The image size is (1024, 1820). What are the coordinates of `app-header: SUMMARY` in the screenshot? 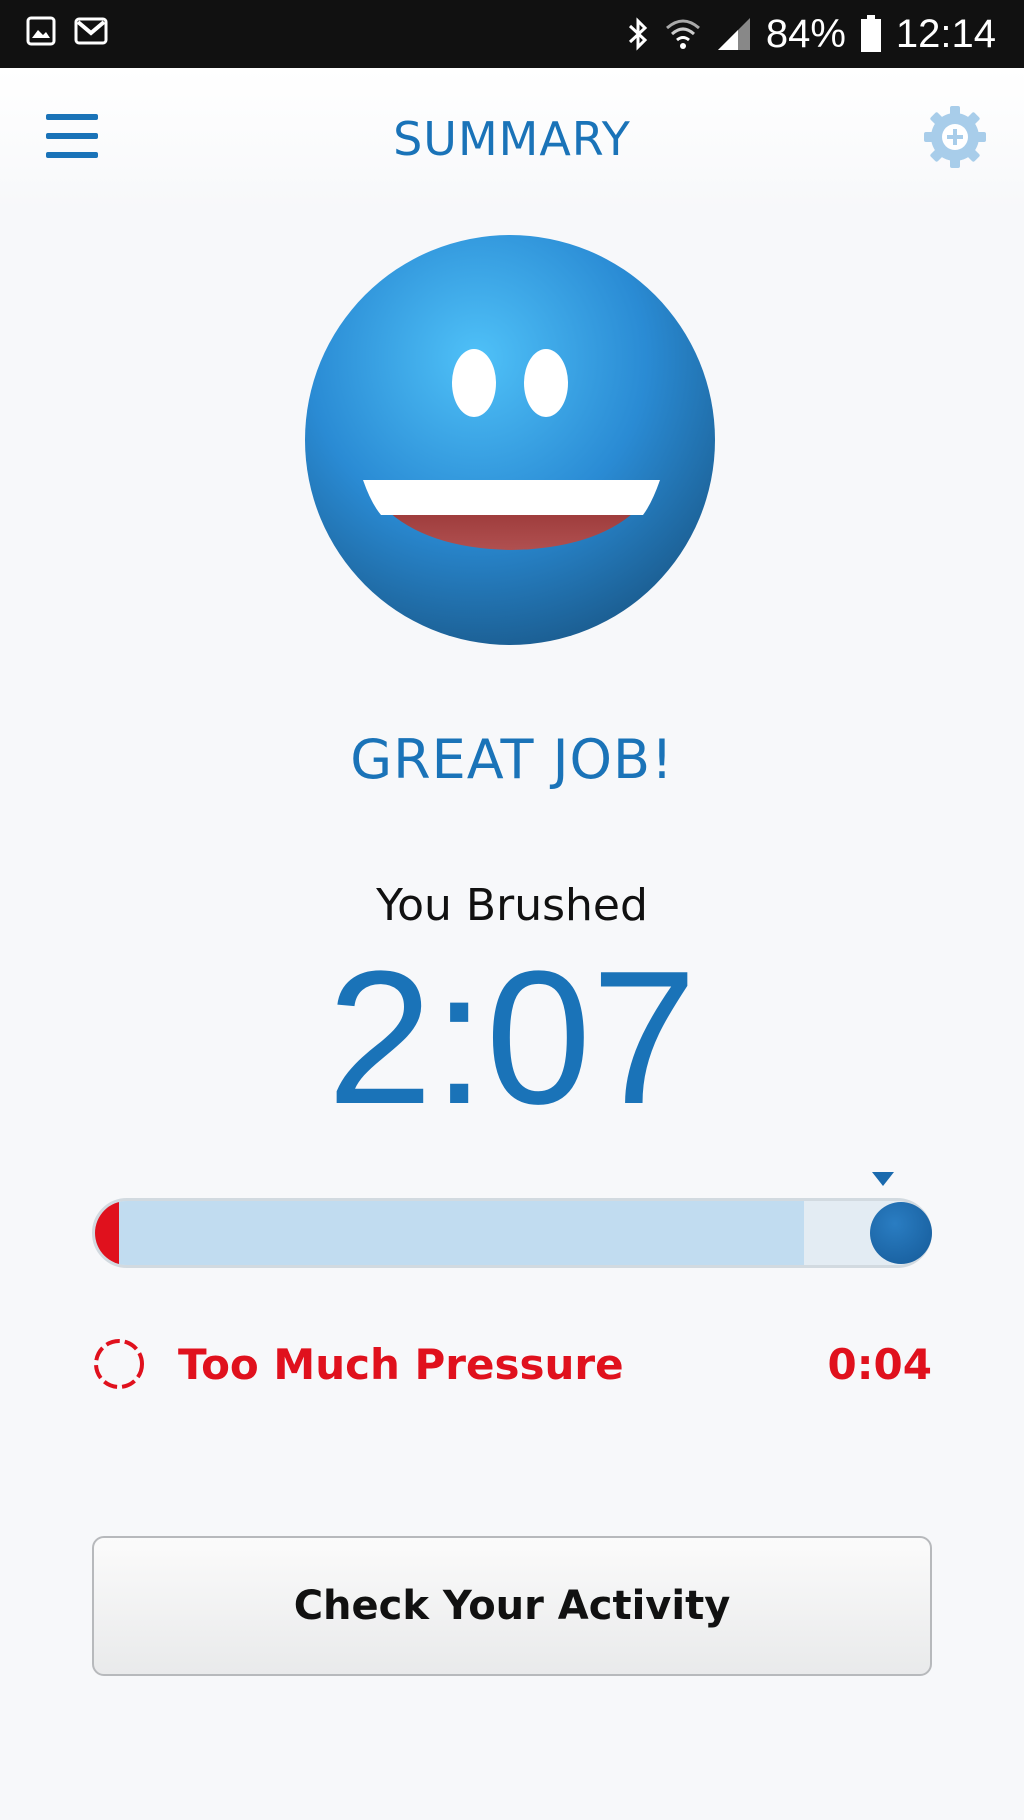 It's located at (512, 139).